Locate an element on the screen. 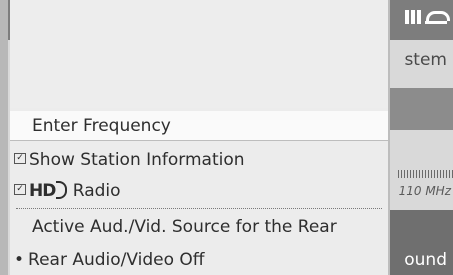  background-partial-label-sound: ound is located at coordinates (425, 260).